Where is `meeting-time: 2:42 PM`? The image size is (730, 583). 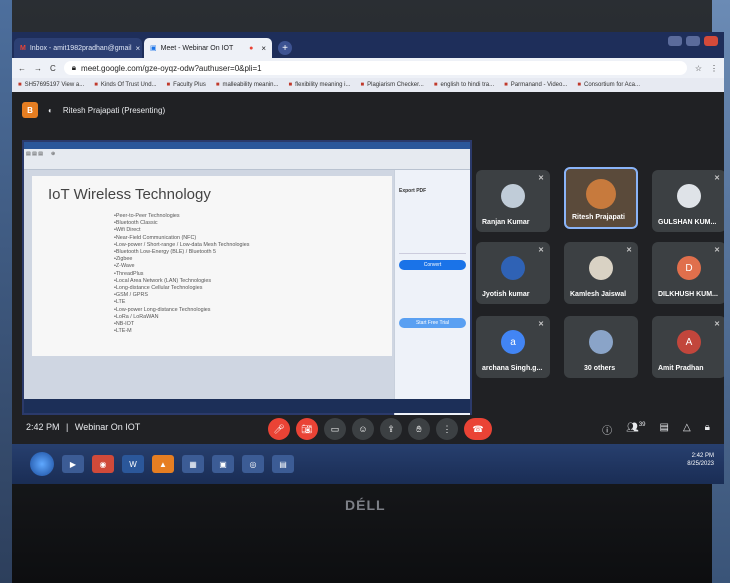 meeting-time: 2:42 PM is located at coordinates (43, 427).